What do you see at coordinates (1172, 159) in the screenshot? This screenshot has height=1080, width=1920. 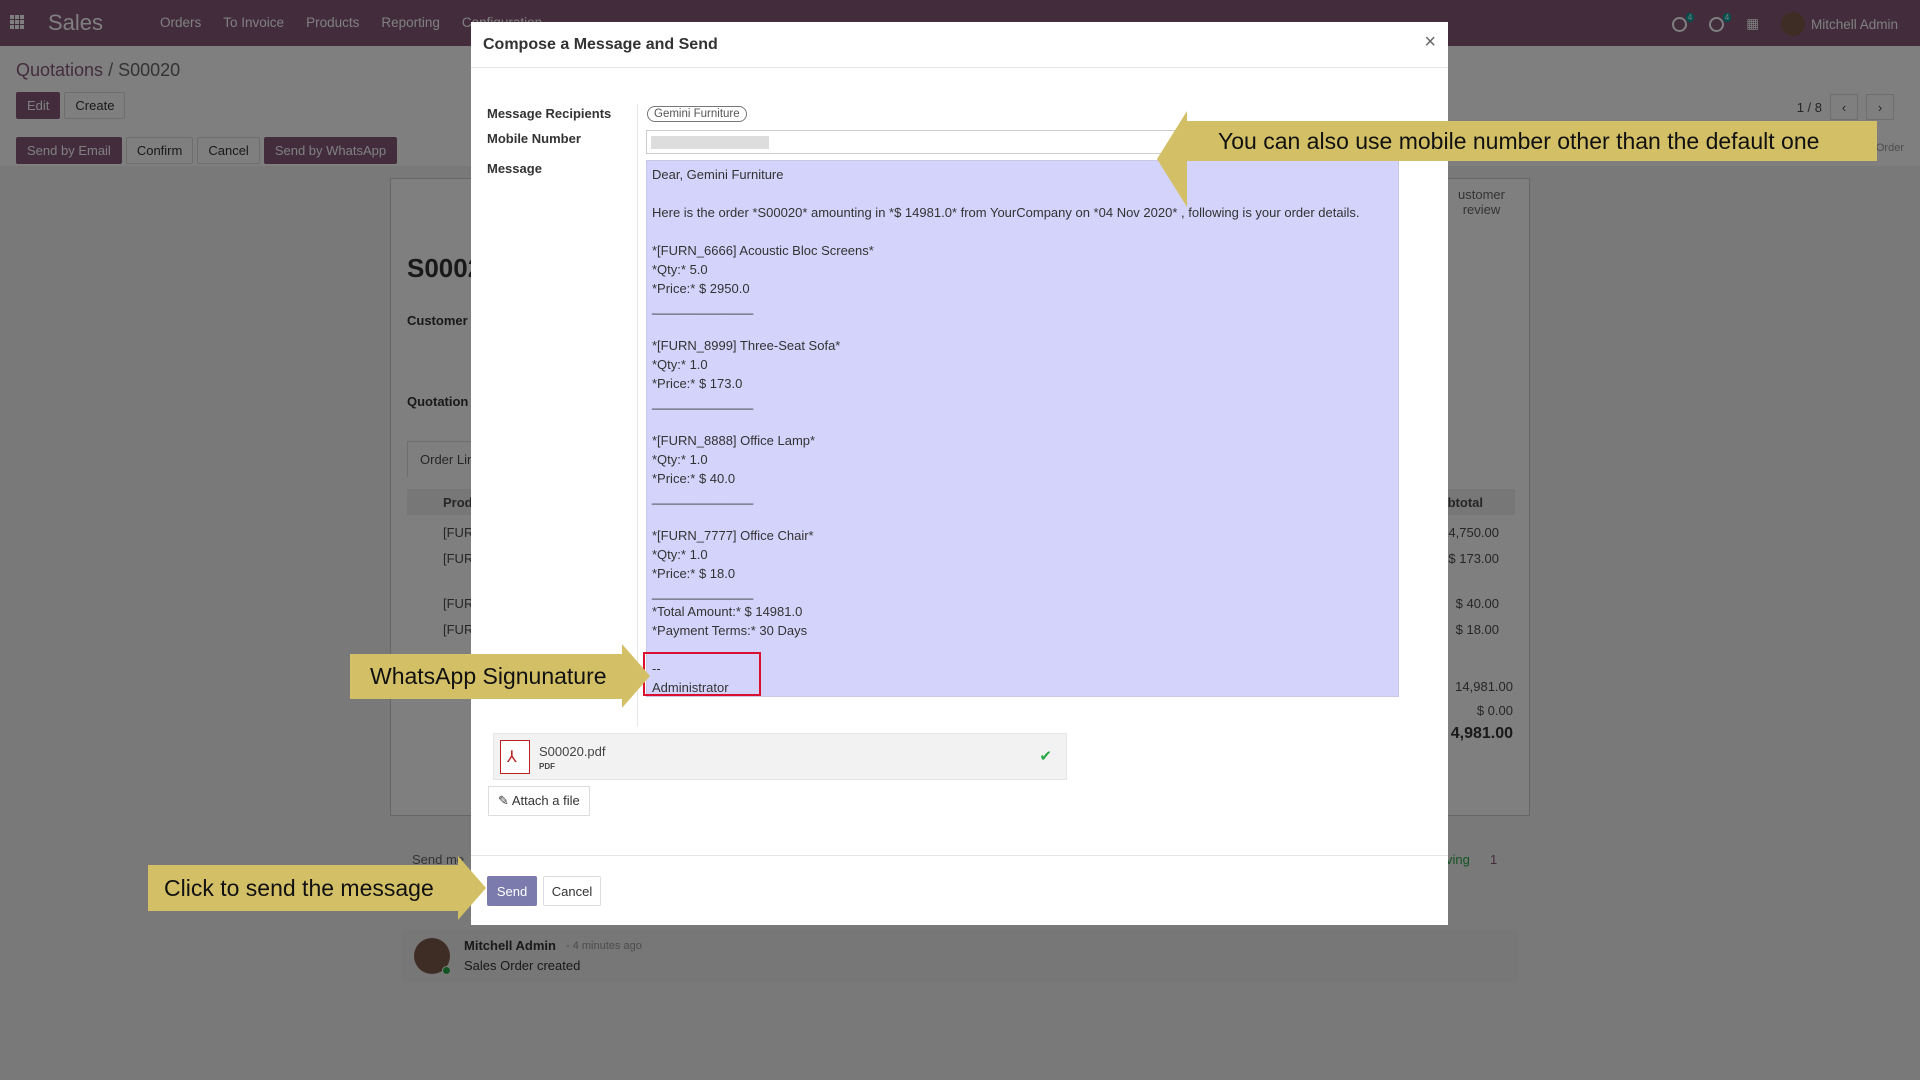 I see `callout-arrow-mobile` at bounding box center [1172, 159].